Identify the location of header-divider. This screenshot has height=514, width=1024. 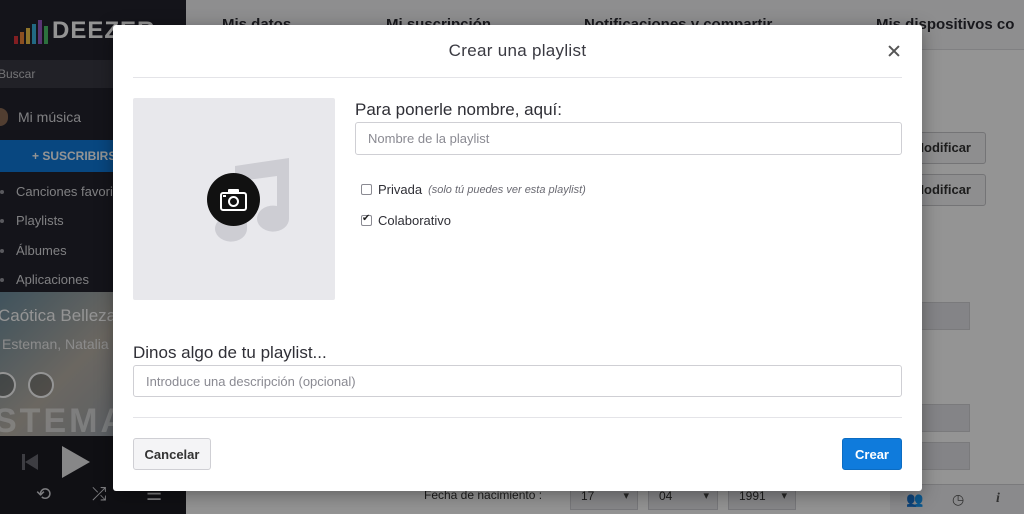
(517, 77).